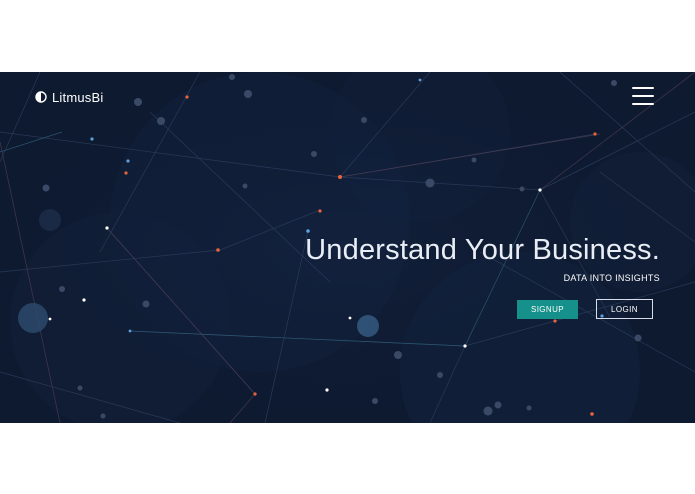 The image size is (695, 494). What do you see at coordinates (78, 97) in the screenshot?
I see `brand-name: LitmusBi` at bounding box center [78, 97].